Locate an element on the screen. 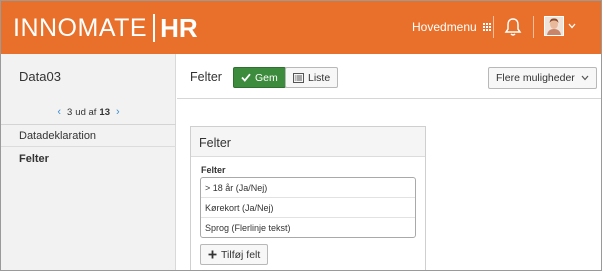  plus-icon is located at coordinates (212, 254).